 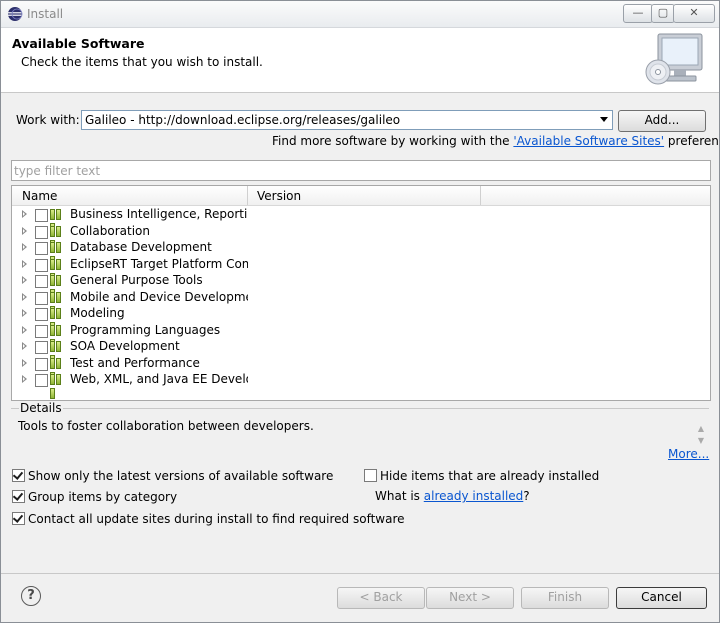 I want to click on next-button: Next >, so click(x=470, y=598).